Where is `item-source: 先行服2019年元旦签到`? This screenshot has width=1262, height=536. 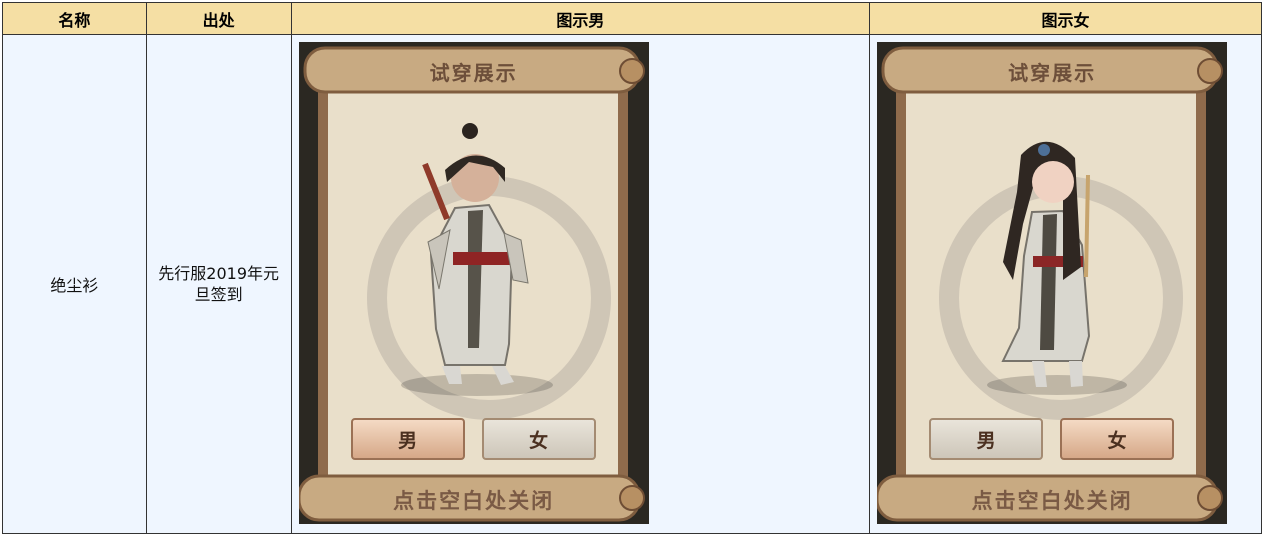 item-source: 先行服2019年元旦签到 is located at coordinates (219, 284).